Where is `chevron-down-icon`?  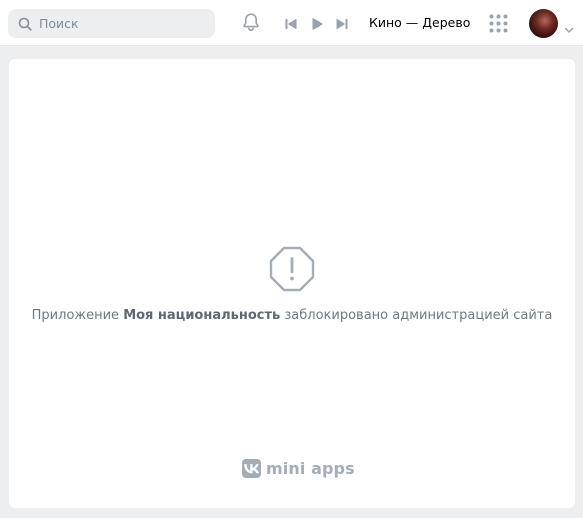 chevron-down-icon is located at coordinates (569, 26).